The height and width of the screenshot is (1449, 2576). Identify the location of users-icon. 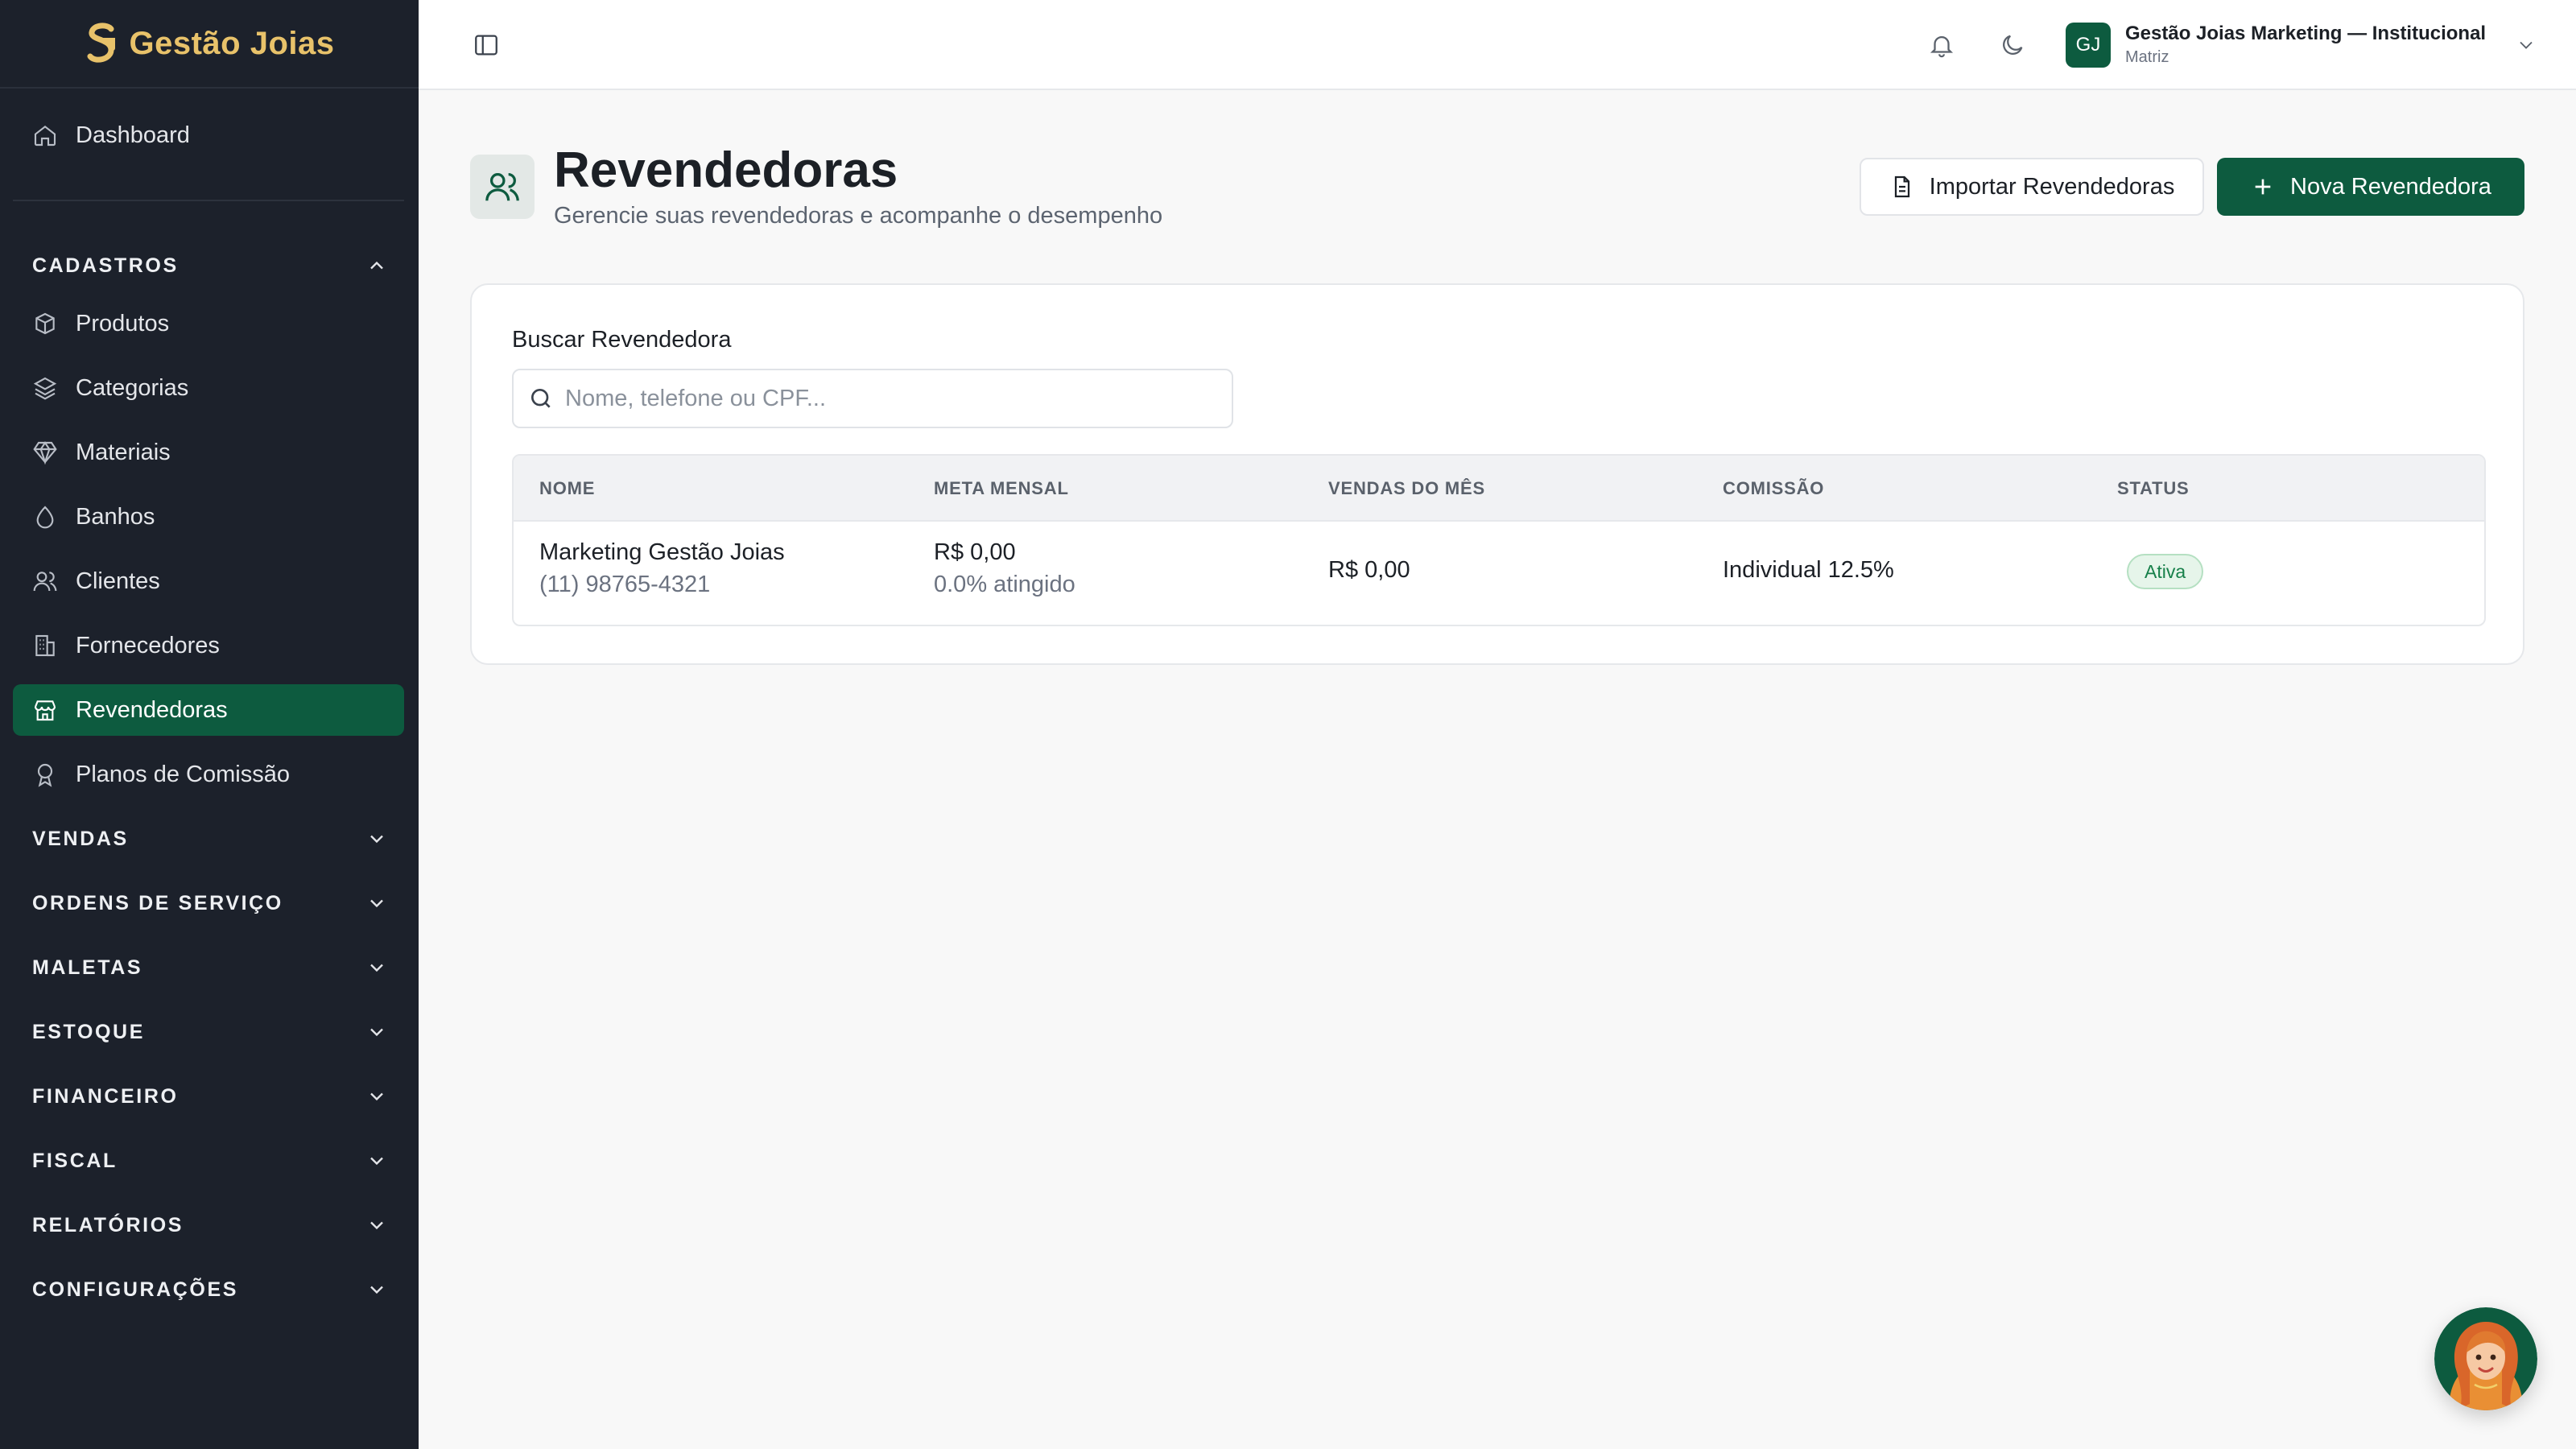
(45, 582).